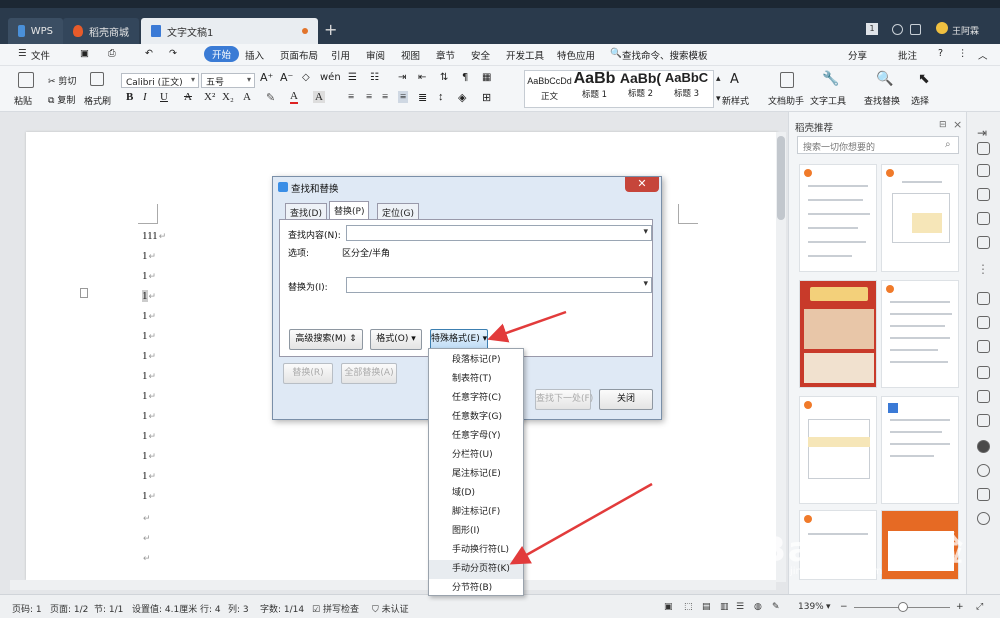  Describe the element at coordinates (706, 607) in the screenshot. I see `read-mode-icon: ▤` at that location.